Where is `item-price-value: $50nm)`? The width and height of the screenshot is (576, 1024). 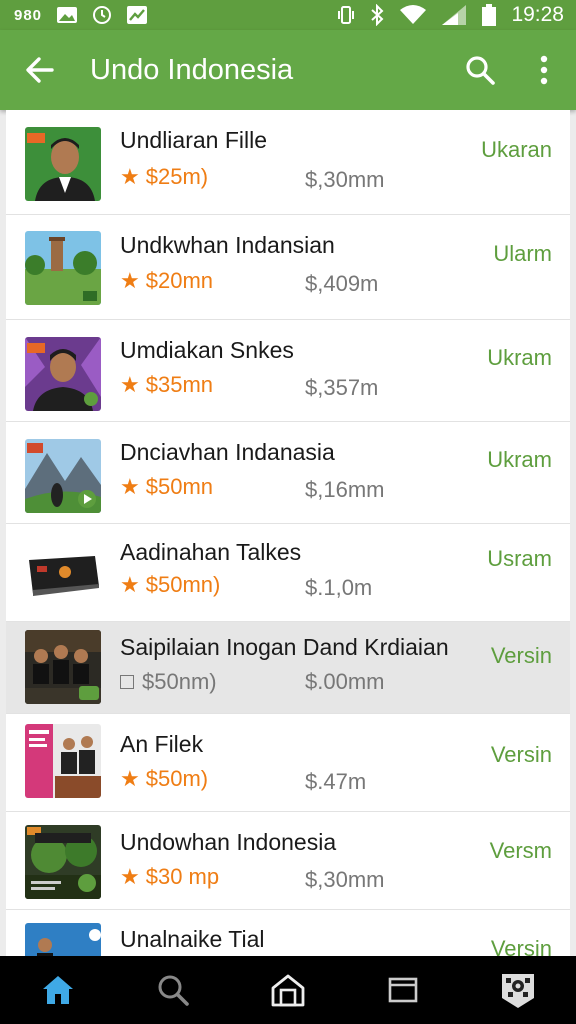 item-price-value: $50nm) is located at coordinates (179, 681).